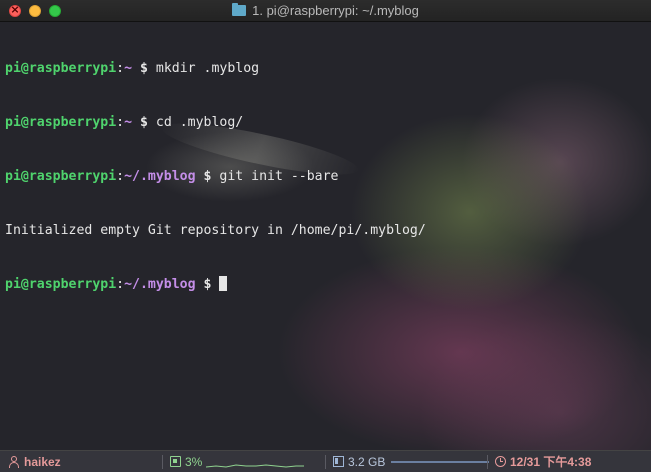  I want to click on folder-icon, so click(239, 9).